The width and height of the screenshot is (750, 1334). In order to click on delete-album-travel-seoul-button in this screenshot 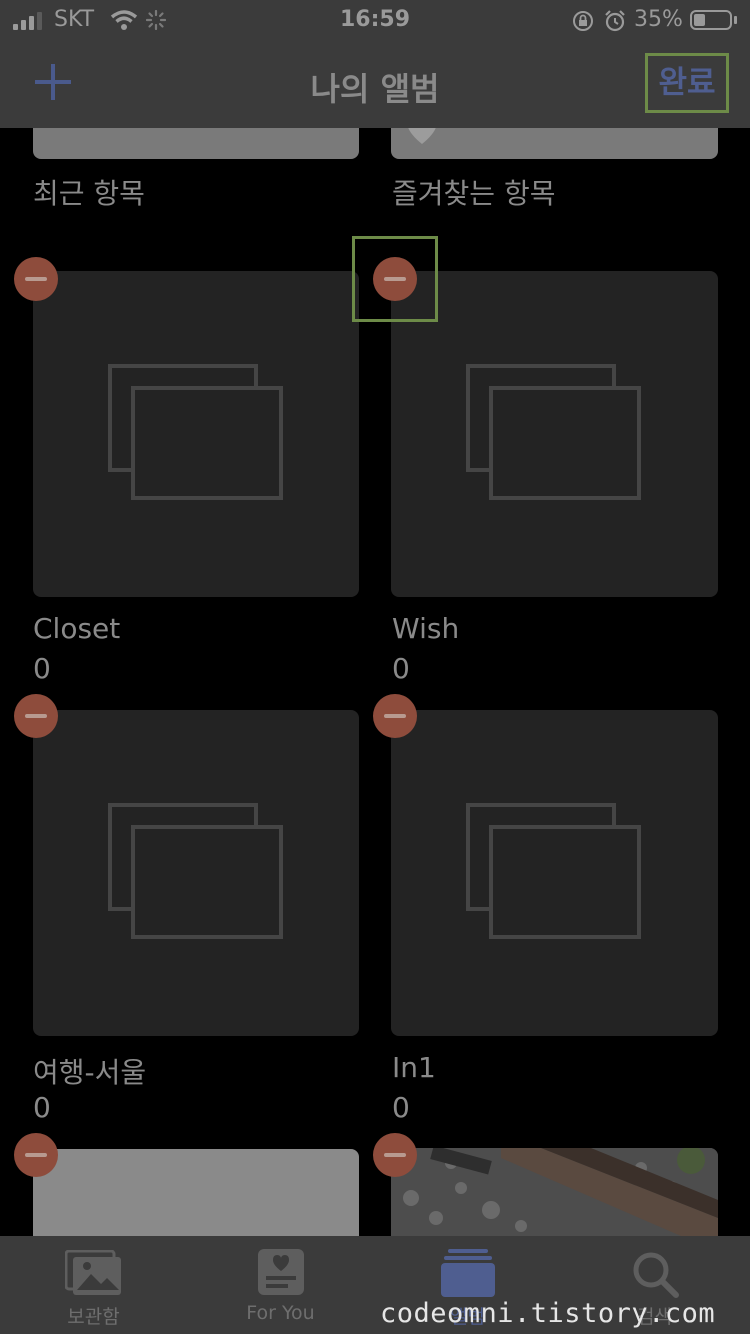, I will do `click(36, 716)`.